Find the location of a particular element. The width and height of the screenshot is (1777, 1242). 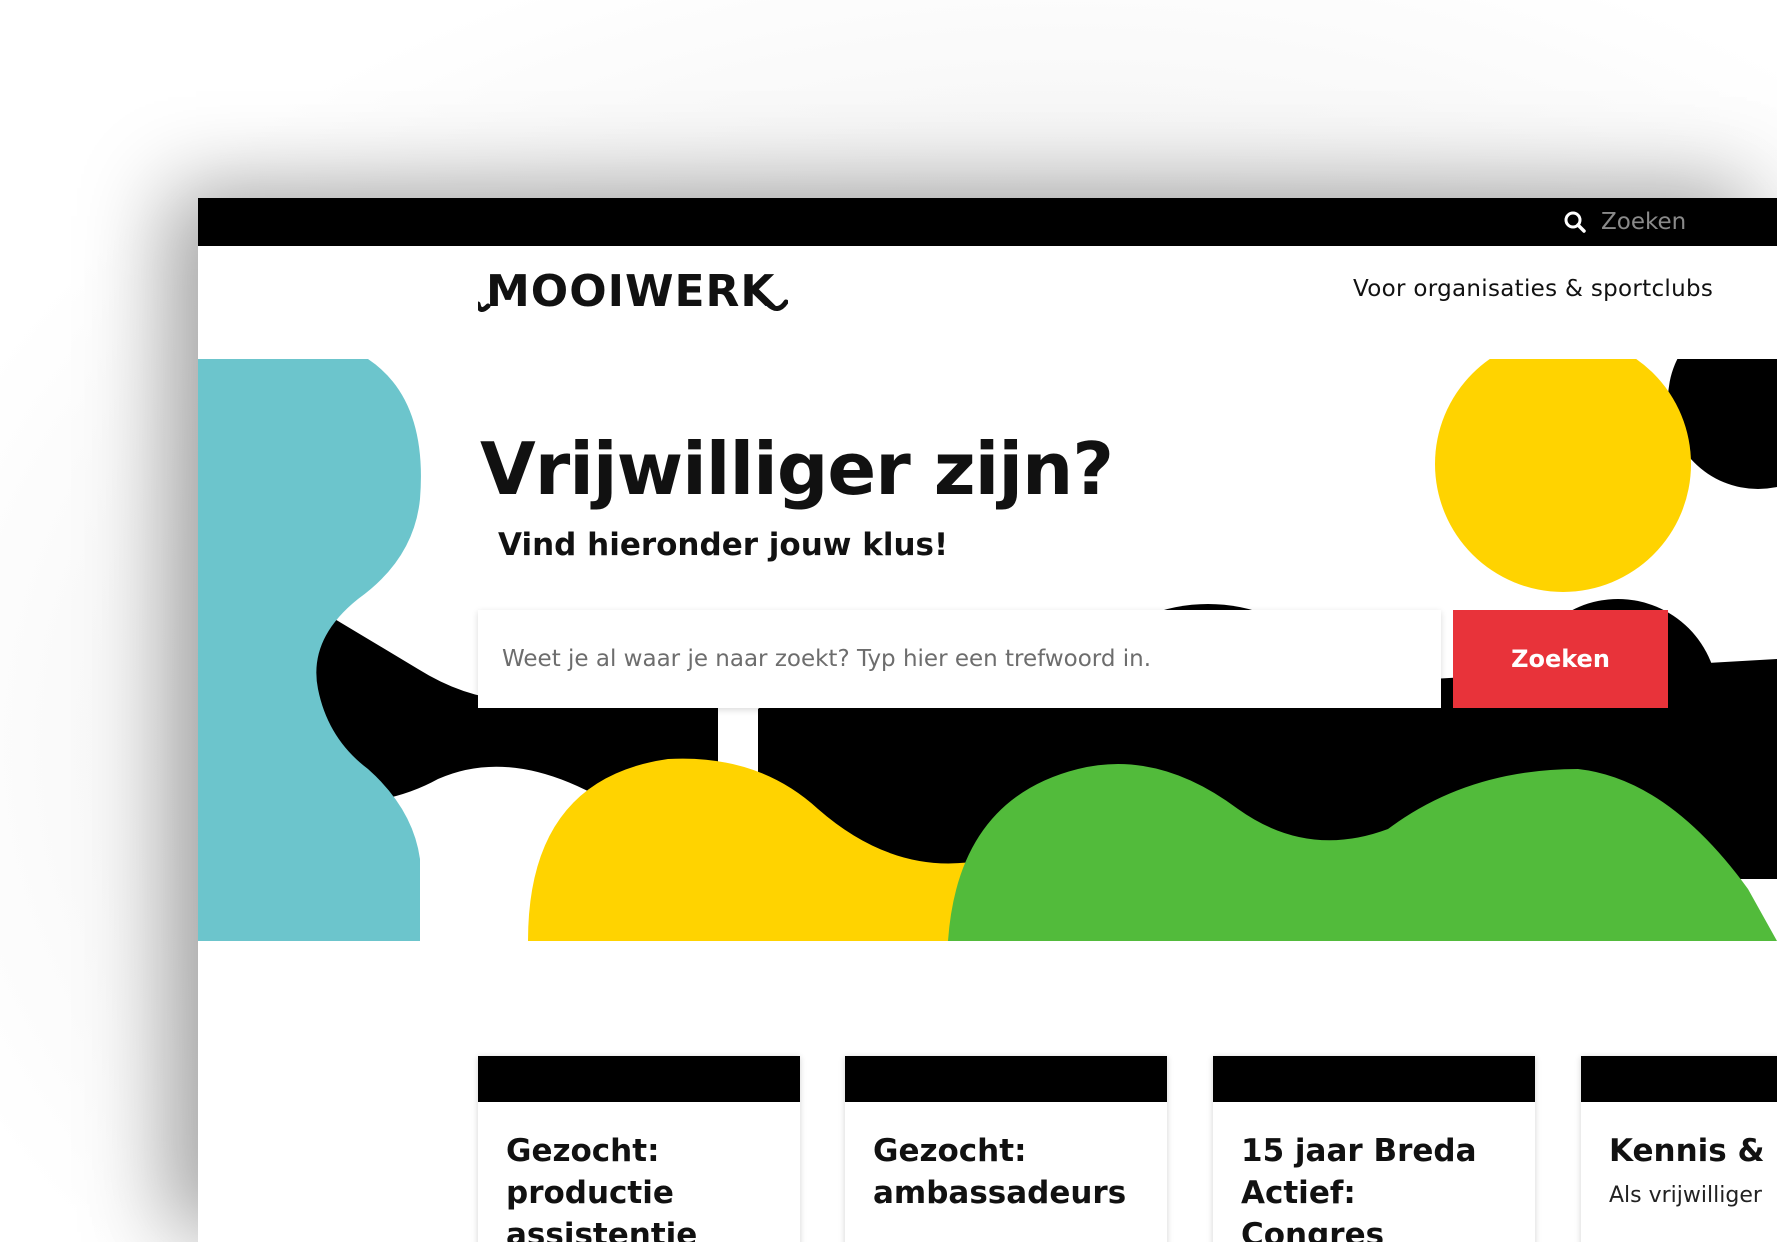

svg-text: MOOIWERK is located at coordinates (631, 291).